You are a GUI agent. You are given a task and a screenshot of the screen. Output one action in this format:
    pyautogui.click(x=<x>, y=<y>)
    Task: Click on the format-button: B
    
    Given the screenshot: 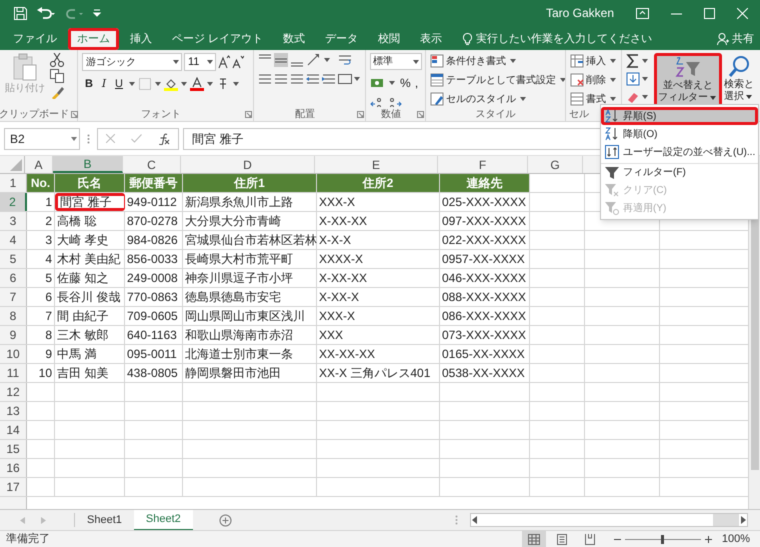 What is the action you would take?
    pyautogui.click(x=89, y=84)
    